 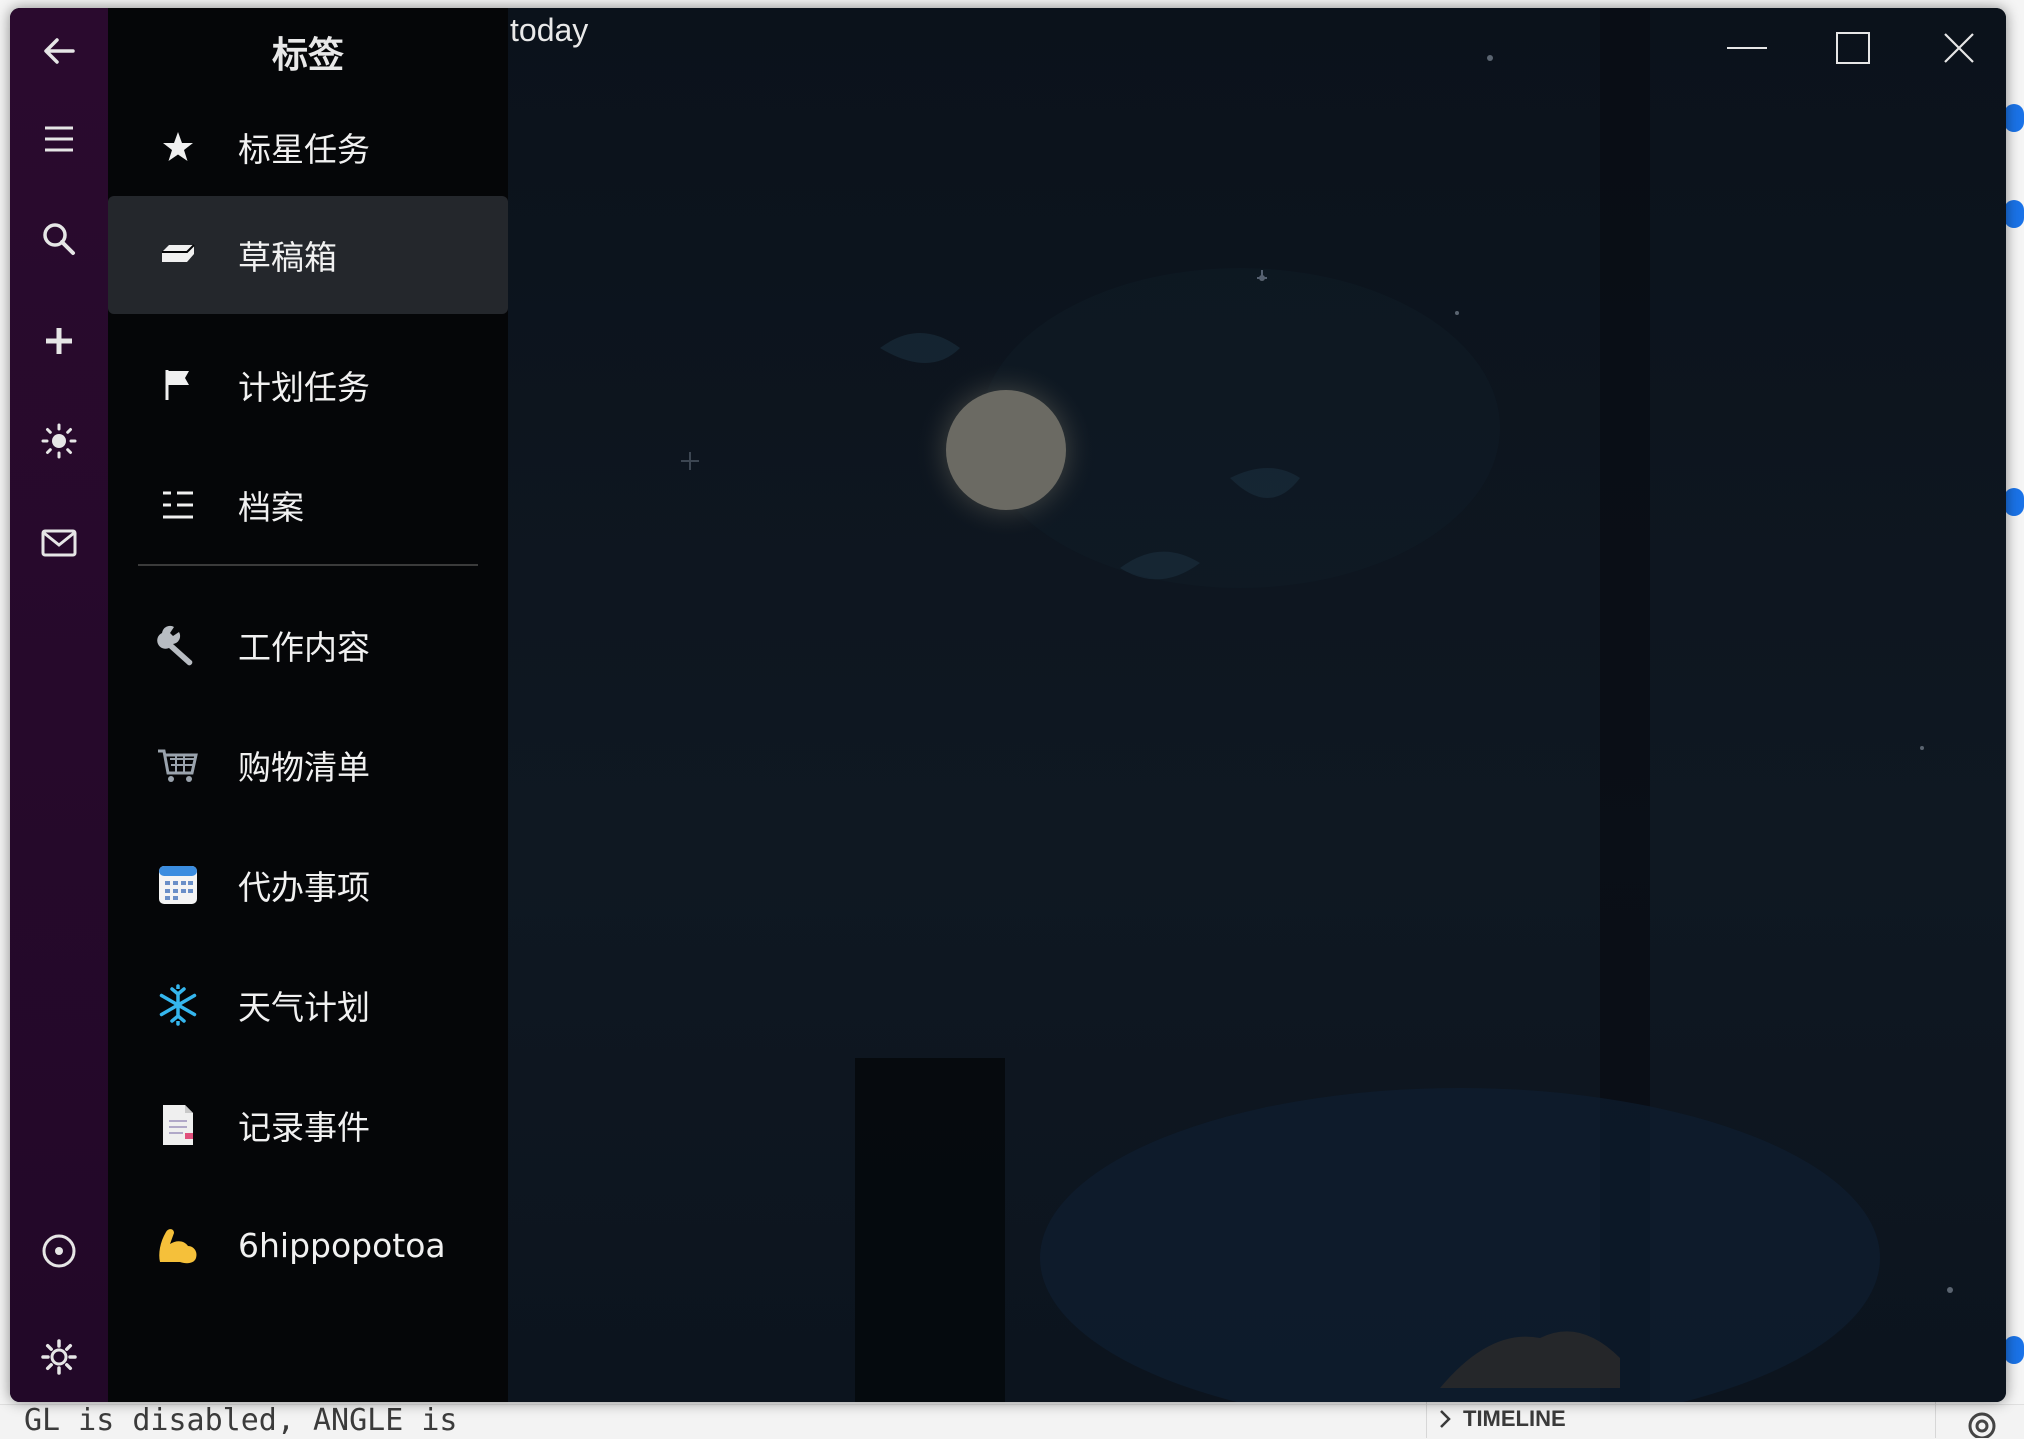 I want to click on nav-item-records: 记录事件, so click(x=308, y=1125).